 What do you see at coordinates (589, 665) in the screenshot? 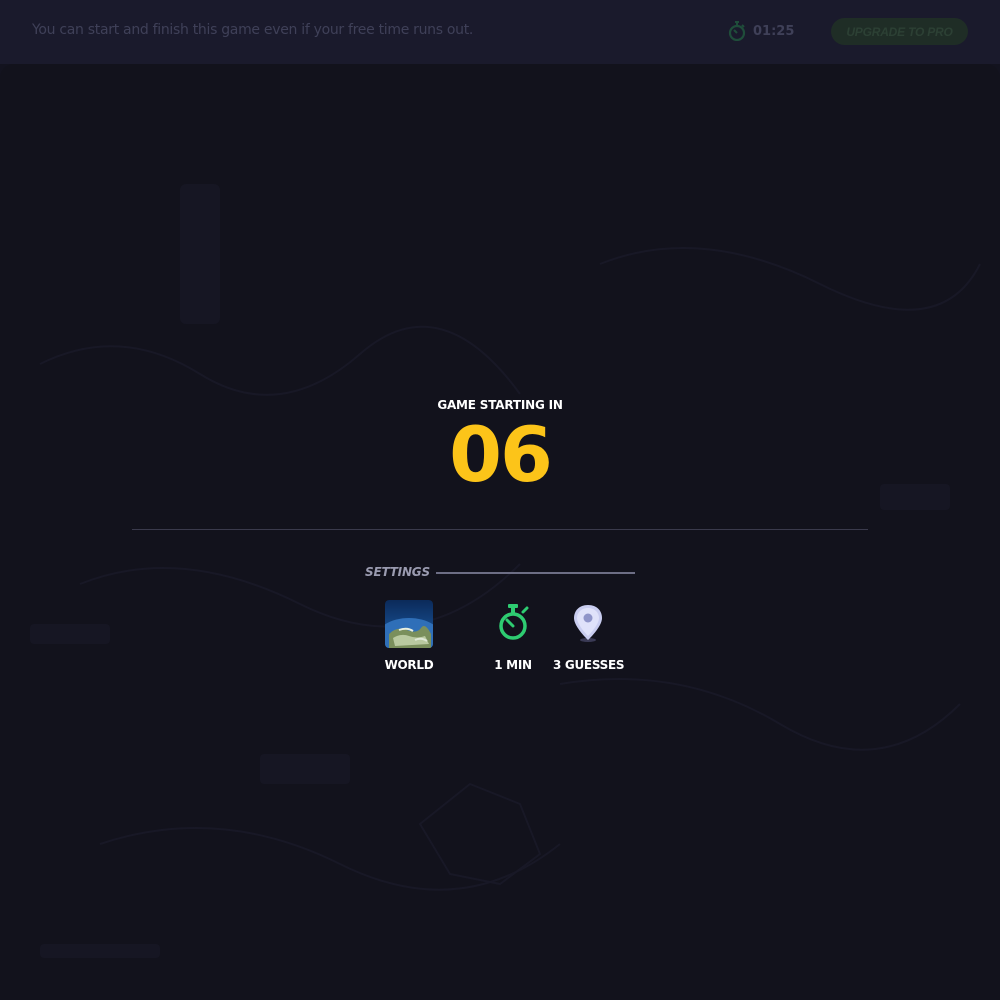
I see `setting-guesses-label: 3 GUESSES` at bounding box center [589, 665].